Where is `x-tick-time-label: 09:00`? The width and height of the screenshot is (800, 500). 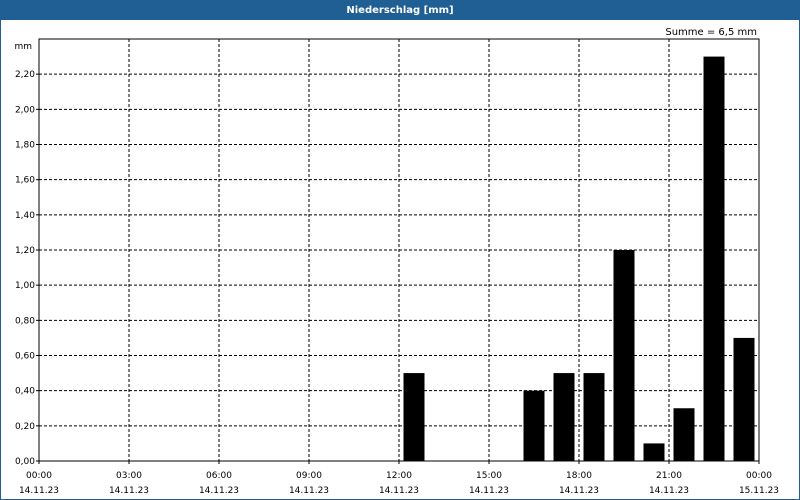
x-tick-time-label: 09:00 is located at coordinates (309, 476).